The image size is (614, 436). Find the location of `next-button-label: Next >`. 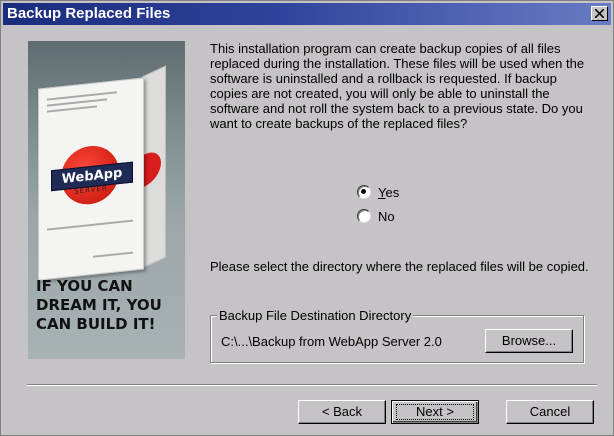

next-button-label: Next > is located at coordinates (435, 411).